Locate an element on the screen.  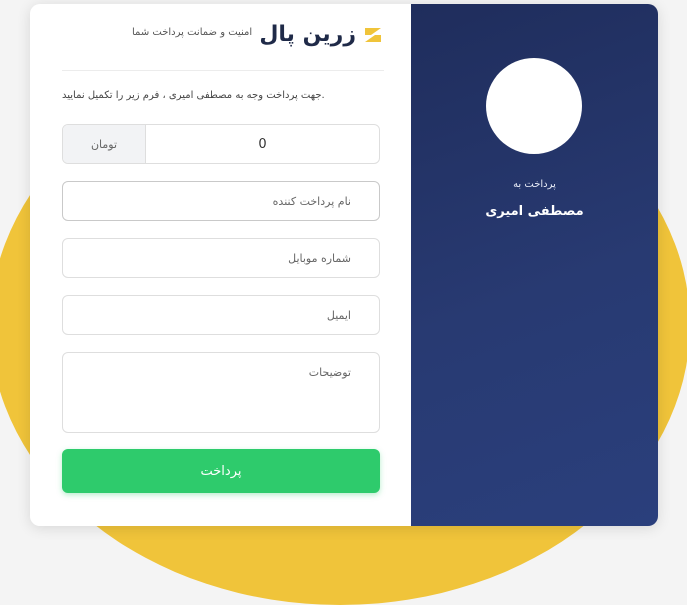
recipient-name: مصطفی امیری is located at coordinates (534, 211).